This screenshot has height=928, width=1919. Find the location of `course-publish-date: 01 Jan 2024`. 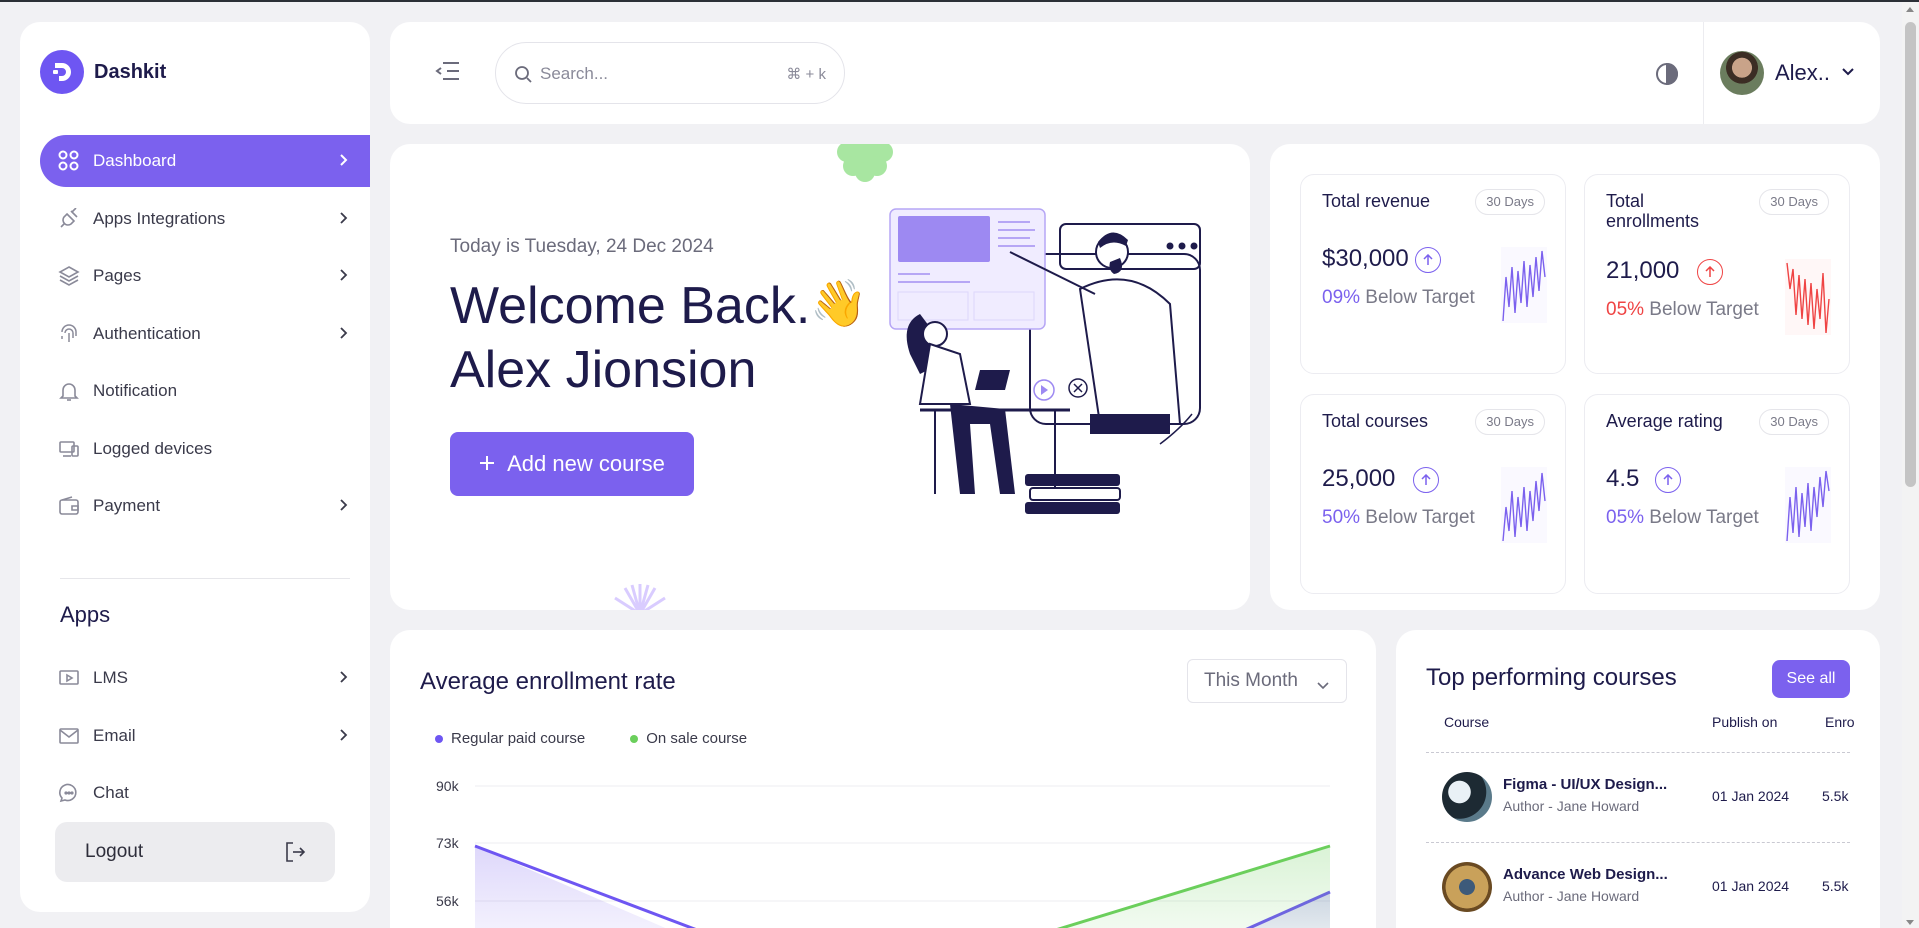

course-publish-date: 01 Jan 2024 is located at coordinates (1751, 886).